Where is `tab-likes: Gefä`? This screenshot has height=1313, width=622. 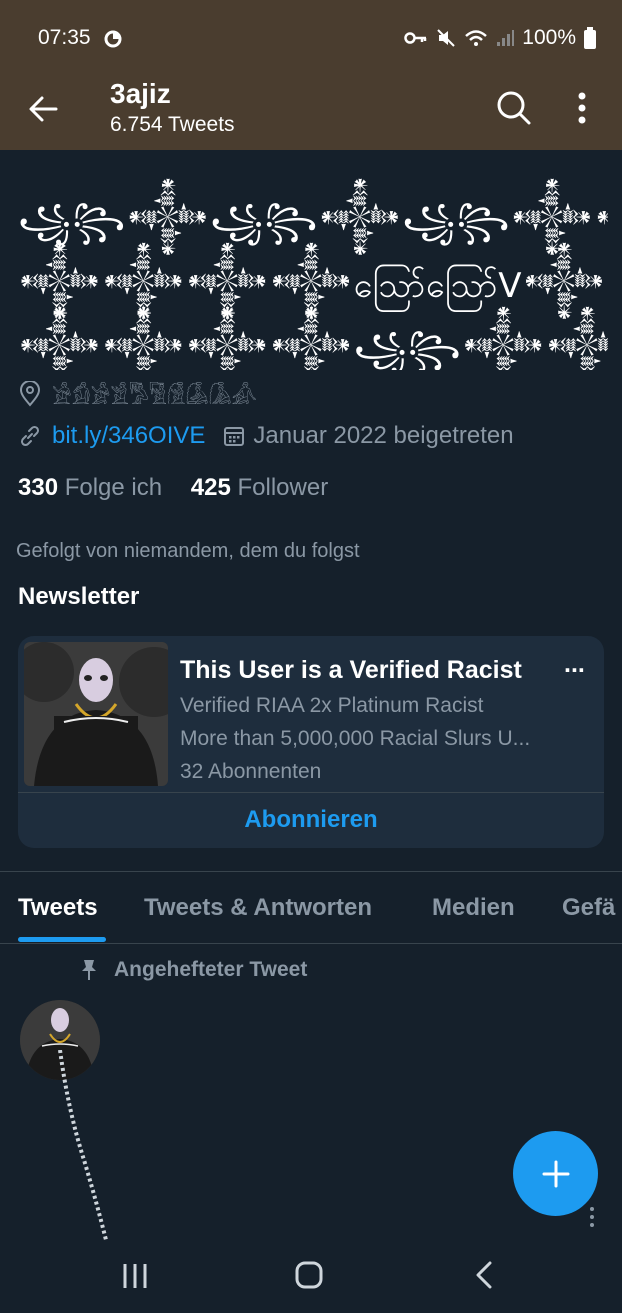 tab-likes: Gefä is located at coordinates (588, 908).